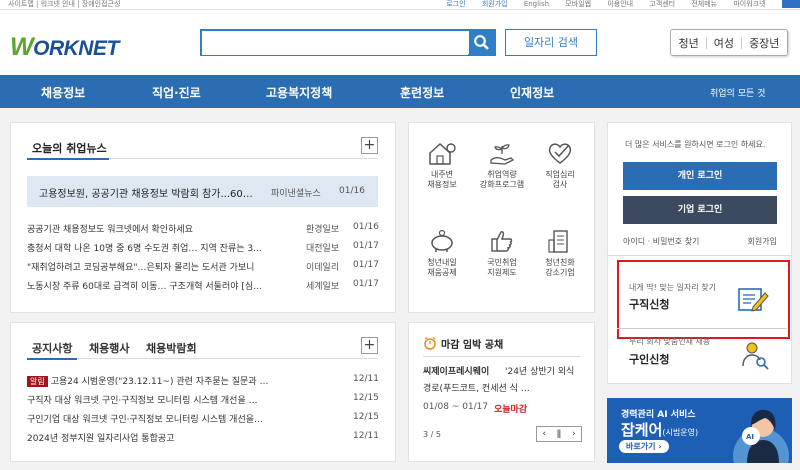 The height and width of the screenshot is (470, 800). I want to click on jobcare-banner: 경력관리 AI 서비스 잡케어(시범운영) 바로가기 › AI, so click(699, 430).